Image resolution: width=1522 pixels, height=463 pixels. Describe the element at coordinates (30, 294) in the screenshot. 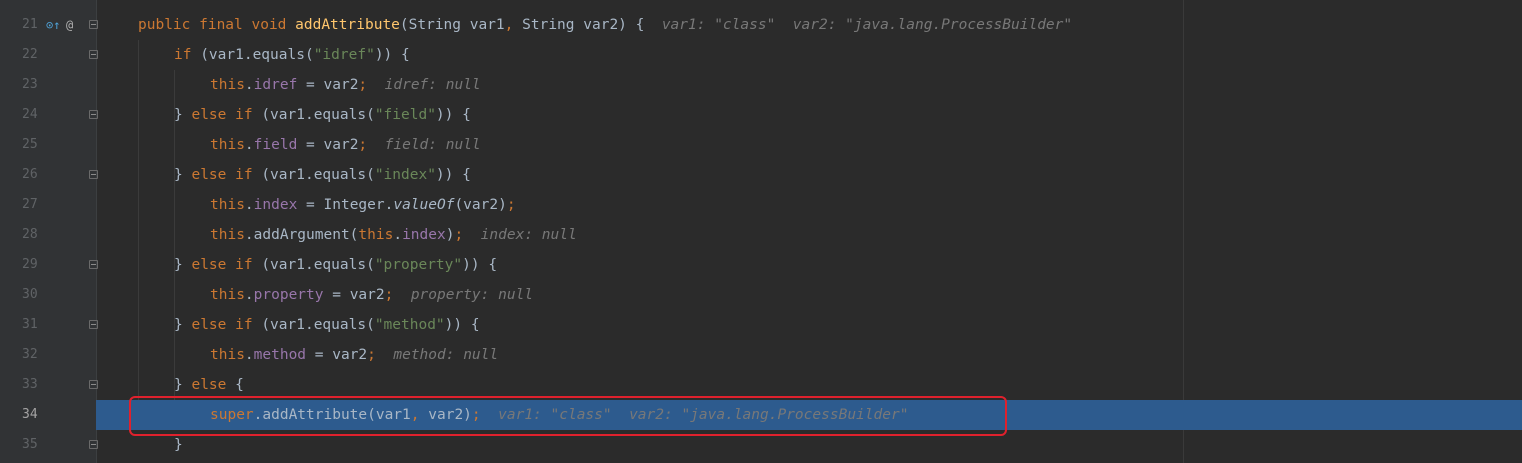

I see `line-number: 30` at that location.